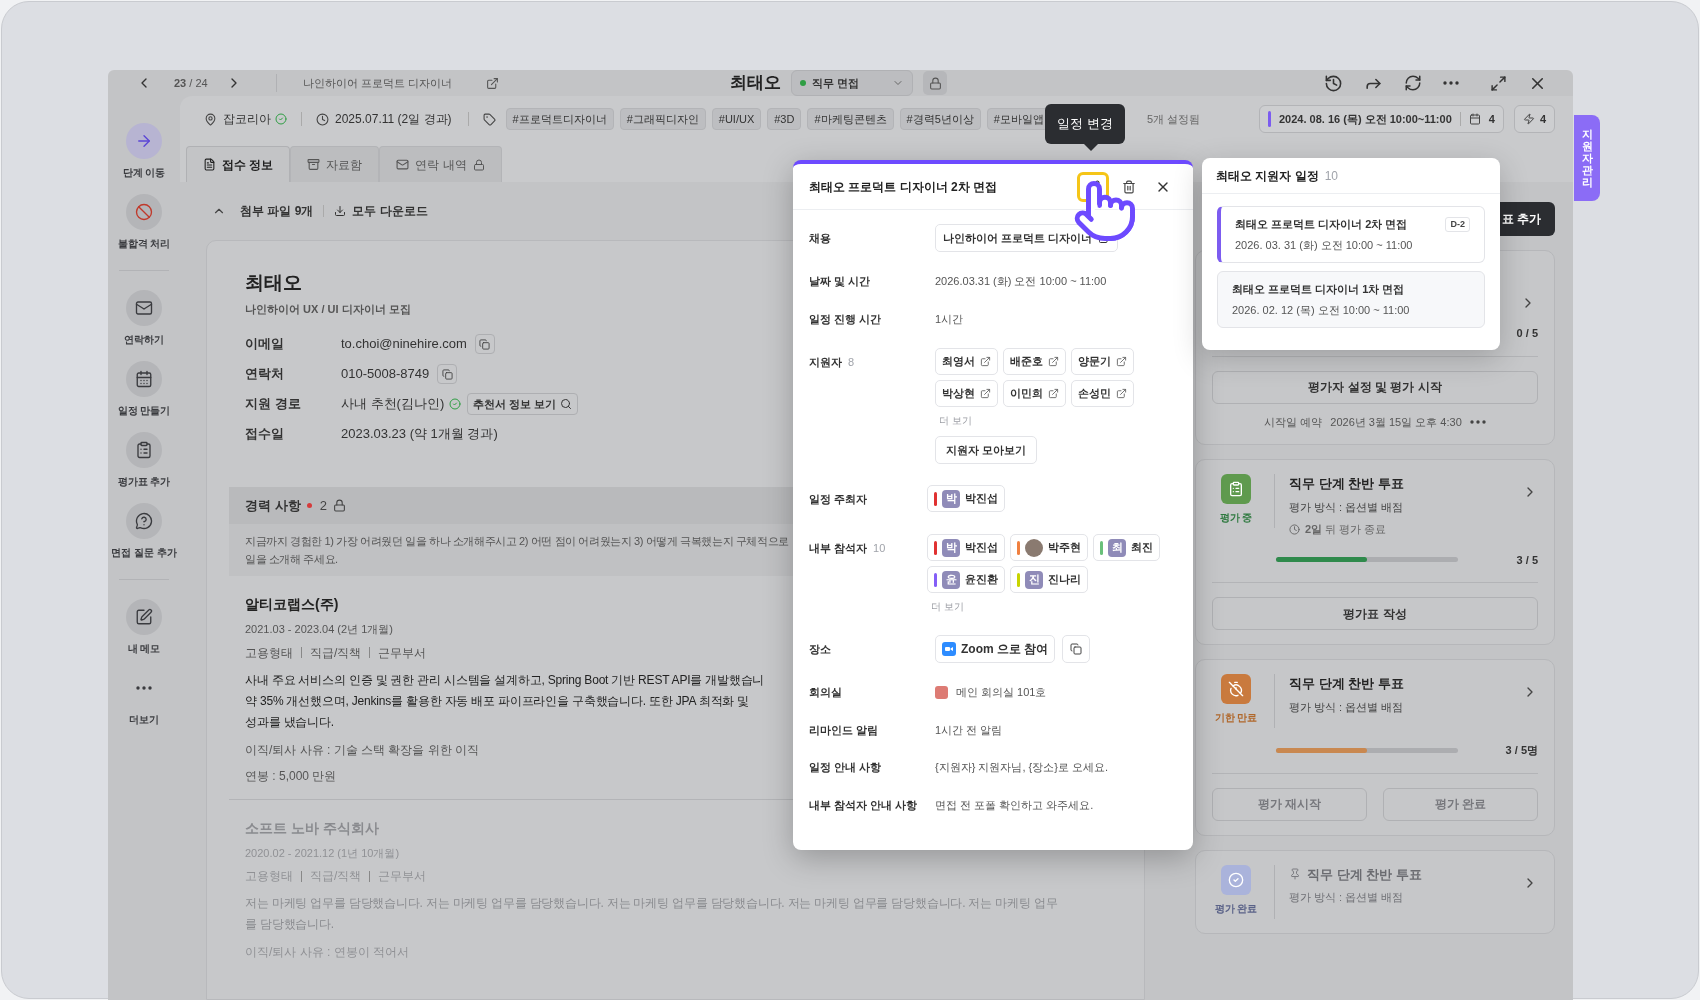 This screenshot has width=1700, height=1000. What do you see at coordinates (505, 680) in the screenshot?
I see `career-description: 사내 주요 서비스의 인증 및 권한 관리 시스템을 설계하고, Spring Boot 기반 REST API를 개발했습니` at bounding box center [505, 680].